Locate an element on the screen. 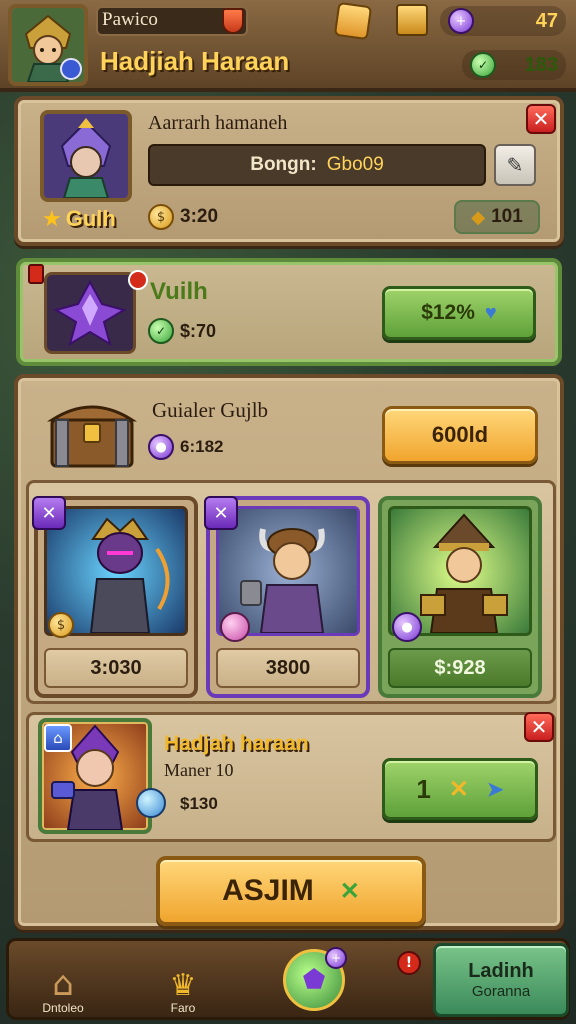  pen-icon: ✎ is located at coordinates (515, 165).